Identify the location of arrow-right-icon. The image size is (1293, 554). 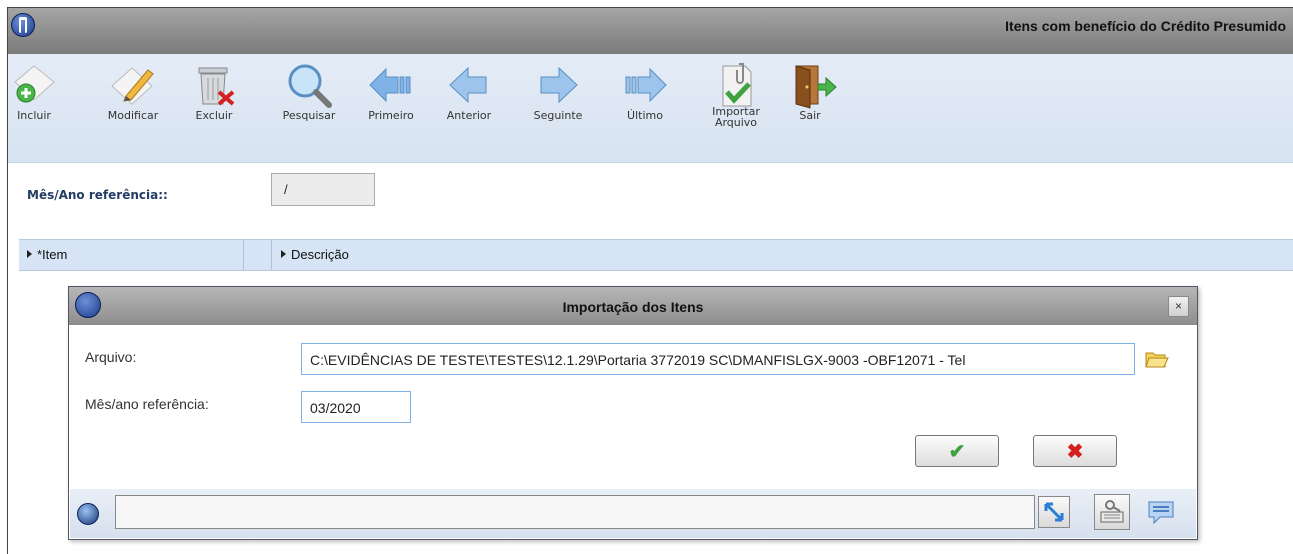
(558, 85).